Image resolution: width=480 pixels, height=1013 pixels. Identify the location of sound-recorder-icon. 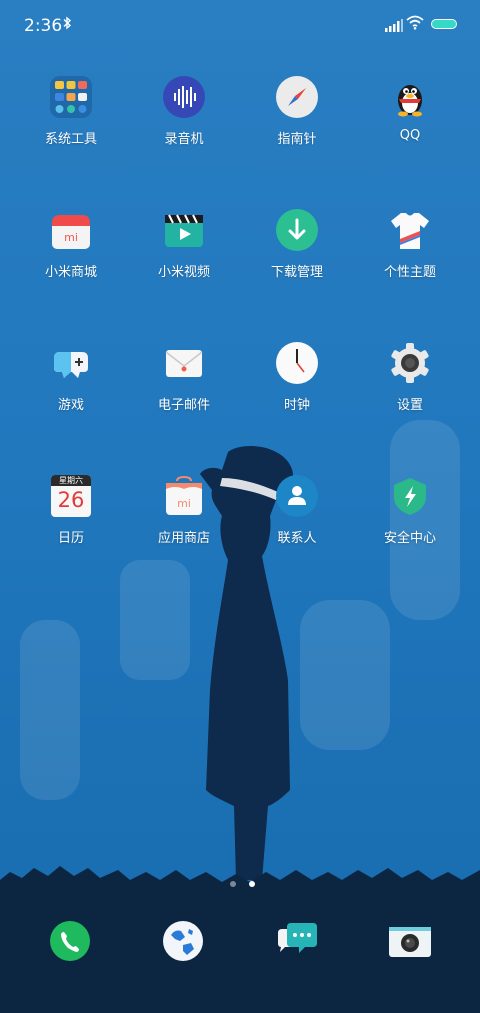
(184, 97).